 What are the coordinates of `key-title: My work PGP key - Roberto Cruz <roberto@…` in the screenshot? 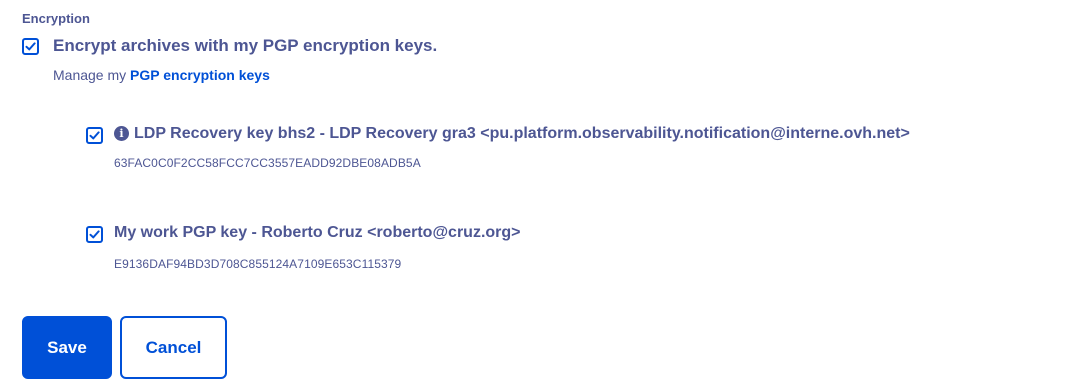 It's located at (317, 233).